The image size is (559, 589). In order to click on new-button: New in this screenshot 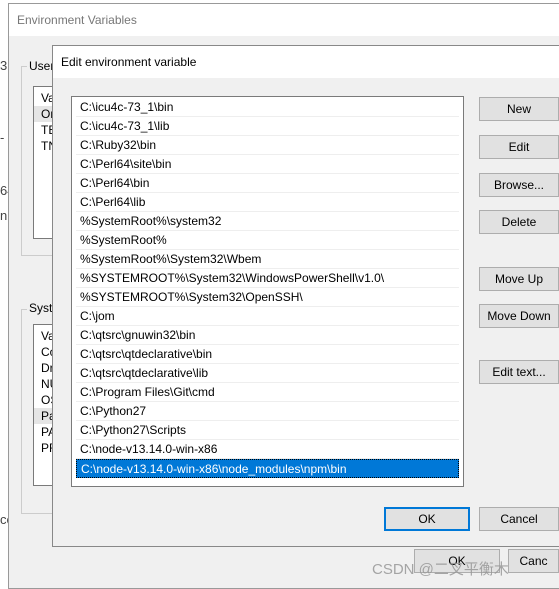, I will do `click(519, 109)`.